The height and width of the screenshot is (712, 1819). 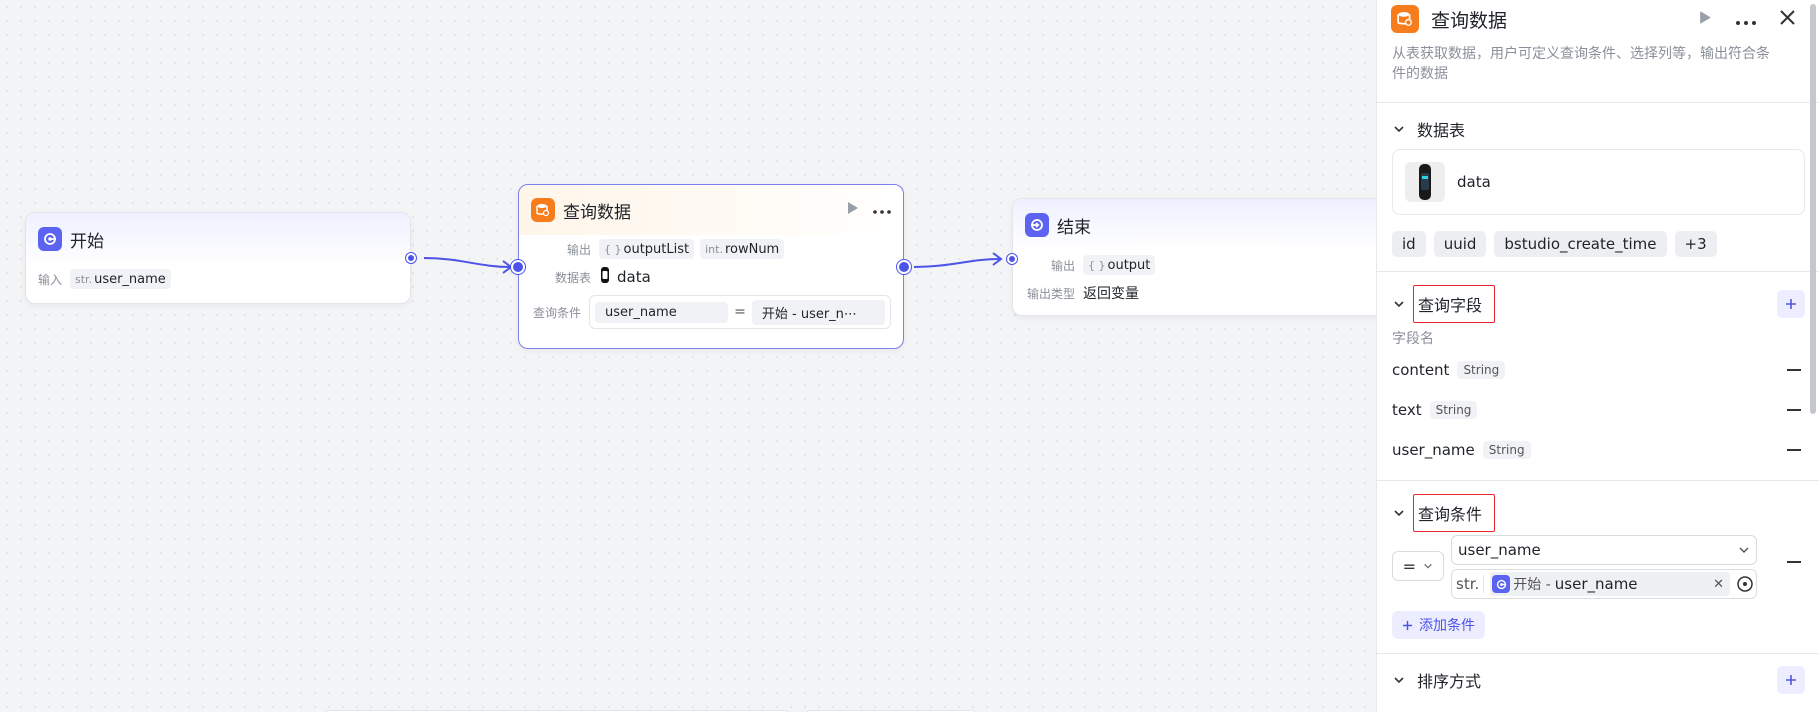 What do you see at coordinates (467, 262) in the screenshot?
I see `edge-start-to-query` at bounding box center [467, 262].